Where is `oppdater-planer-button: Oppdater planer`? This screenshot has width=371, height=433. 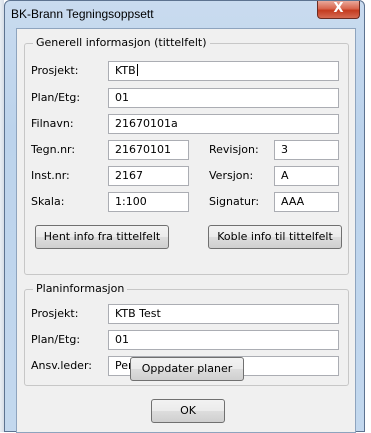
oppdater-planer-button: Oppdater planer is located at coordinates (187, 369).